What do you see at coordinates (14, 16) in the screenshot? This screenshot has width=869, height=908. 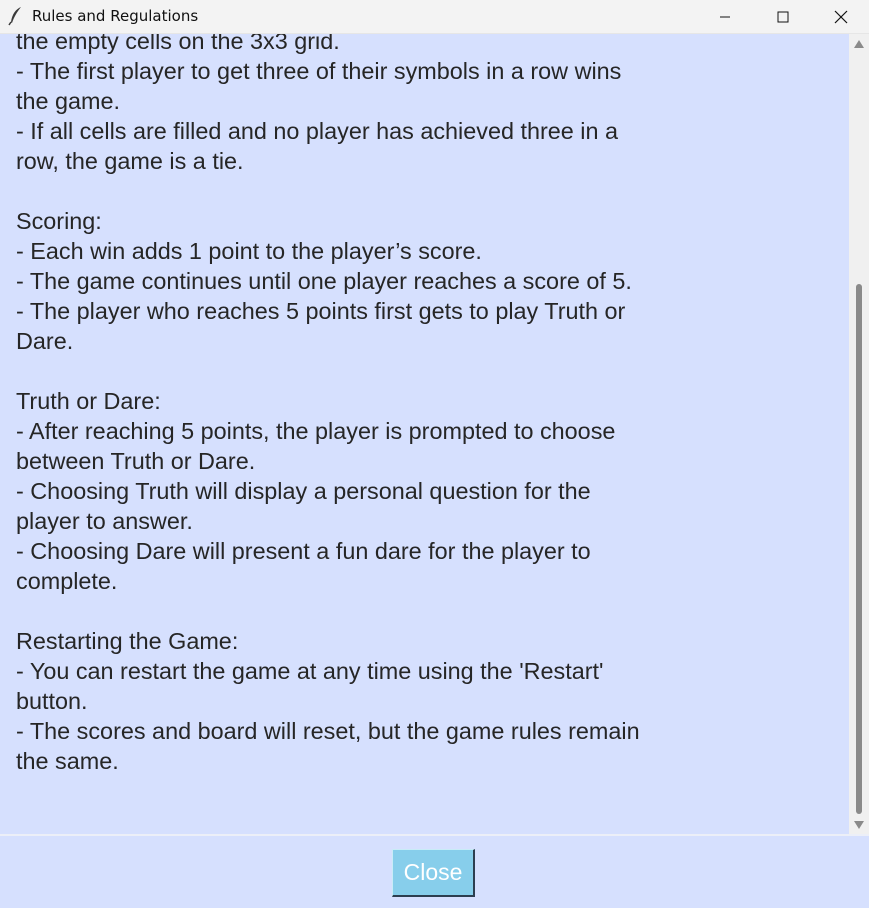 I see `feather-icon` at bounding box center [14, 16].